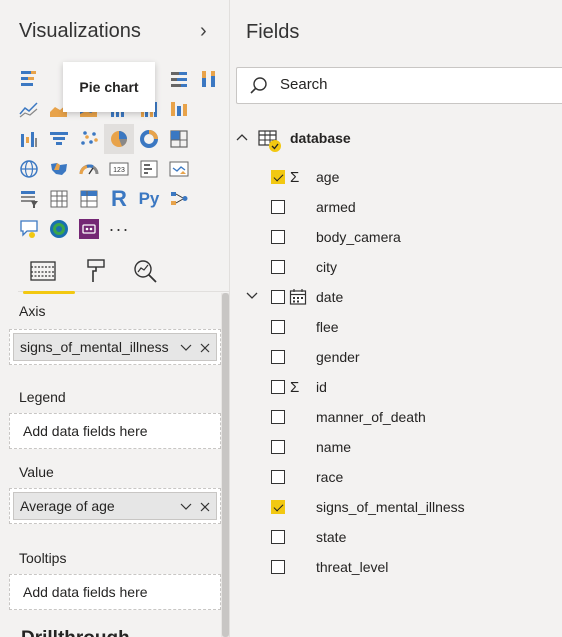 This screenshot has width=562, height=637. Describe the element at coordinates (396, 177) in the screenshot. I see `field-row-age: Σ age` at that location.